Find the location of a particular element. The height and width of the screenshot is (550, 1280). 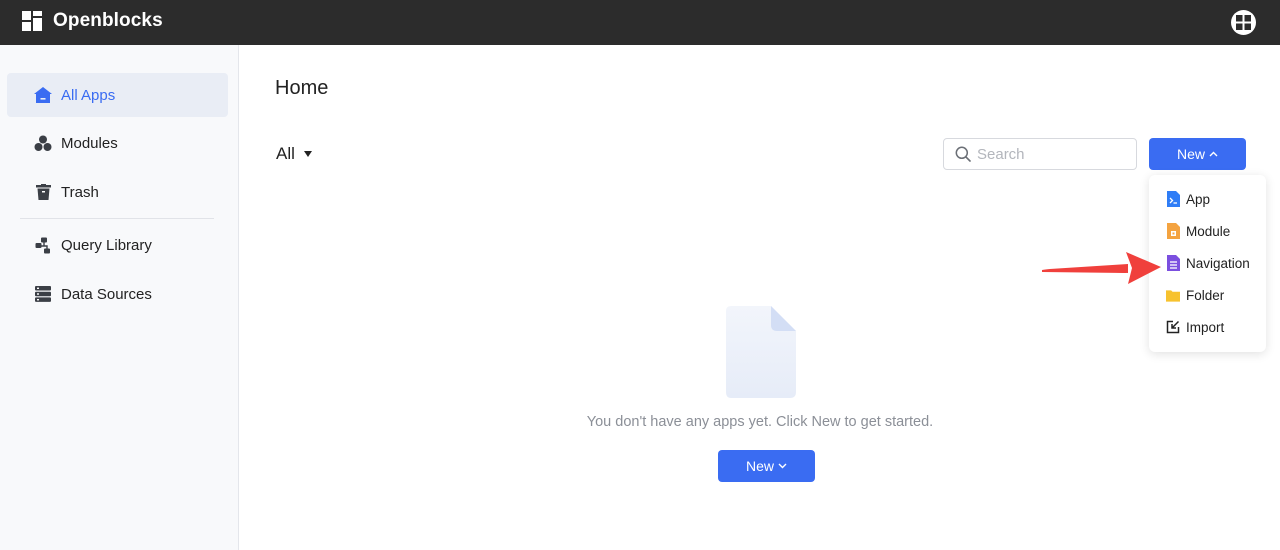

sidebar-divider is located at coordinates (117, 218).